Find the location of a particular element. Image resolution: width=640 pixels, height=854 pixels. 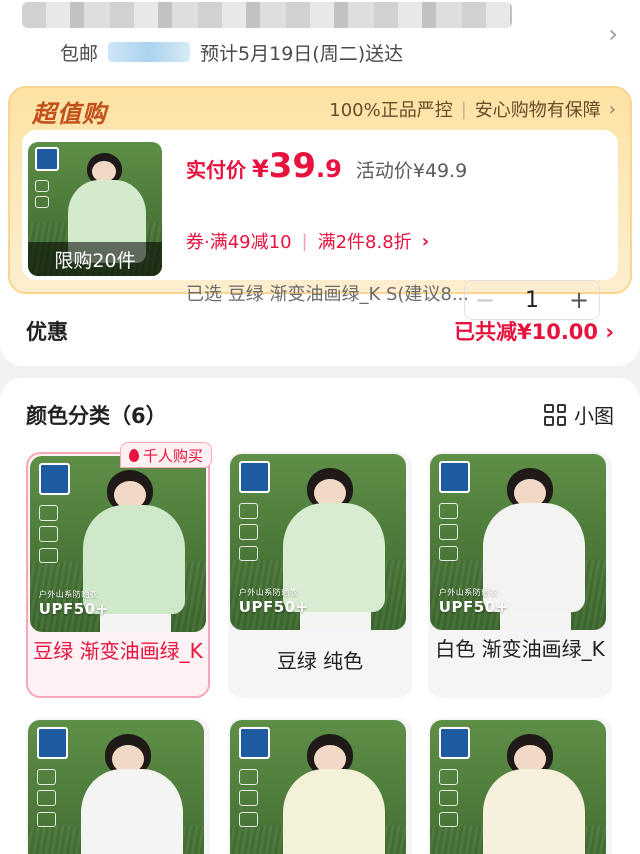

color-option-label: 豆绿 渐变油画绿_K is located at coordinates (118, 651).